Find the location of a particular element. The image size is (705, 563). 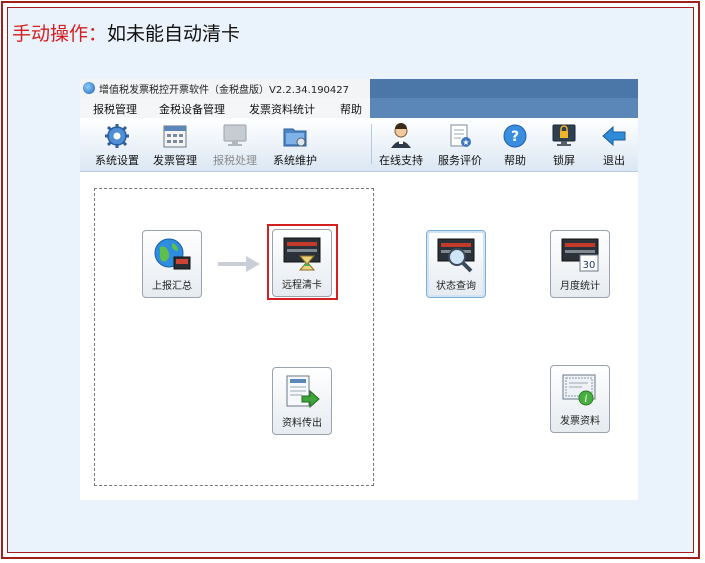

app-logo-icon is located at coordinates (89, 88).